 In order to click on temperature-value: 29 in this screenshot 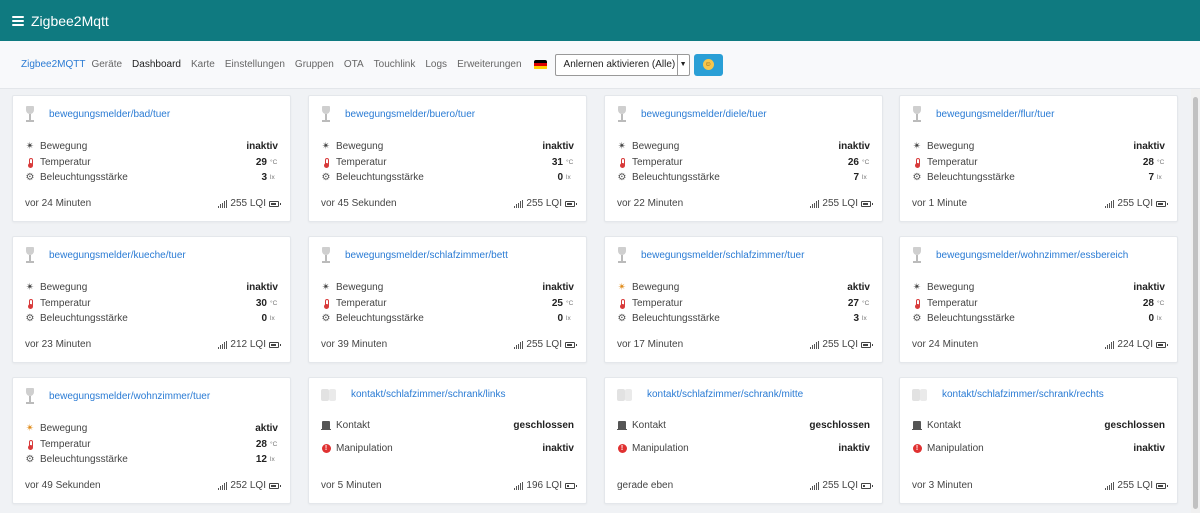, I will do `click(261, 162)`.